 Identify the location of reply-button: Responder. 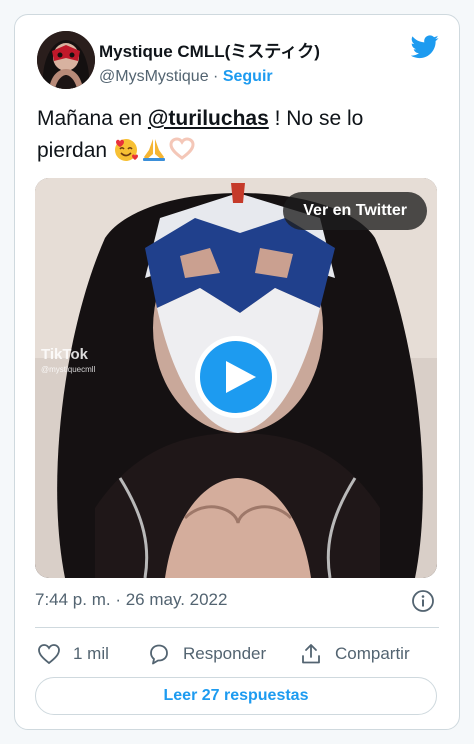
(206, 654).